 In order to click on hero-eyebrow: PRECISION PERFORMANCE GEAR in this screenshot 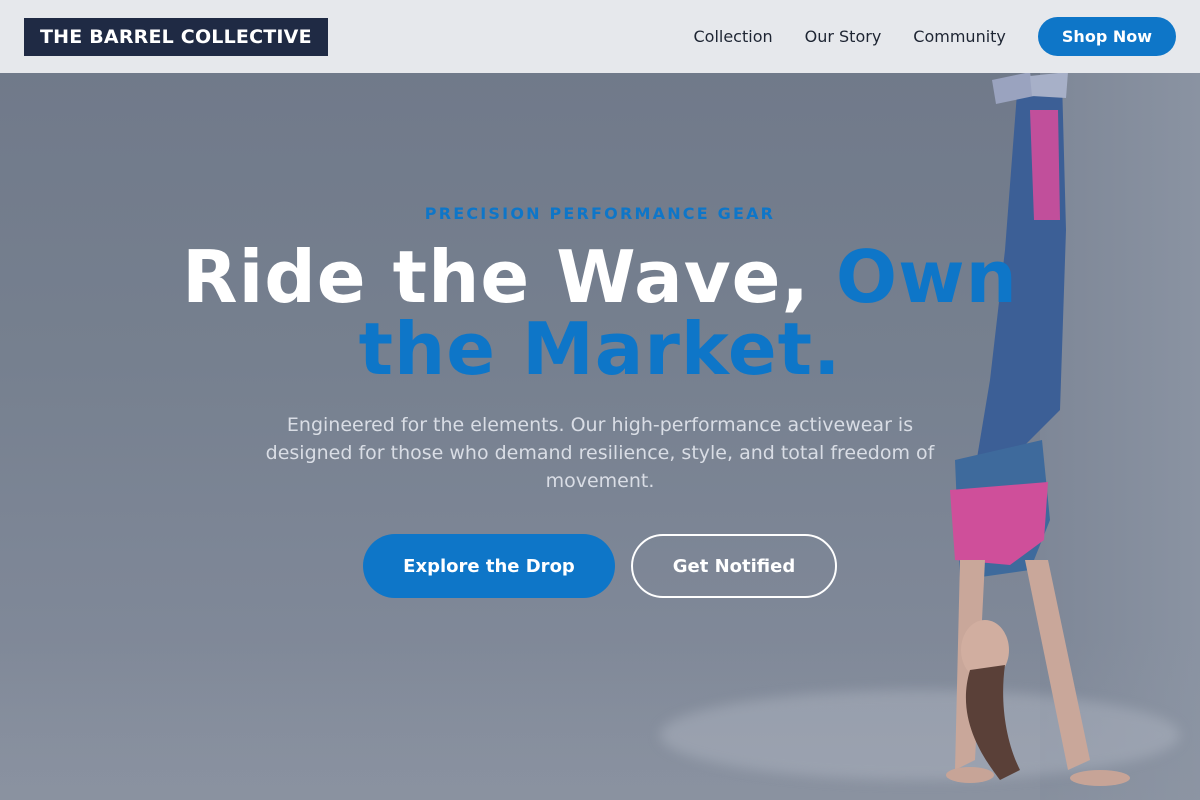, I will do `click(600, 213)`.